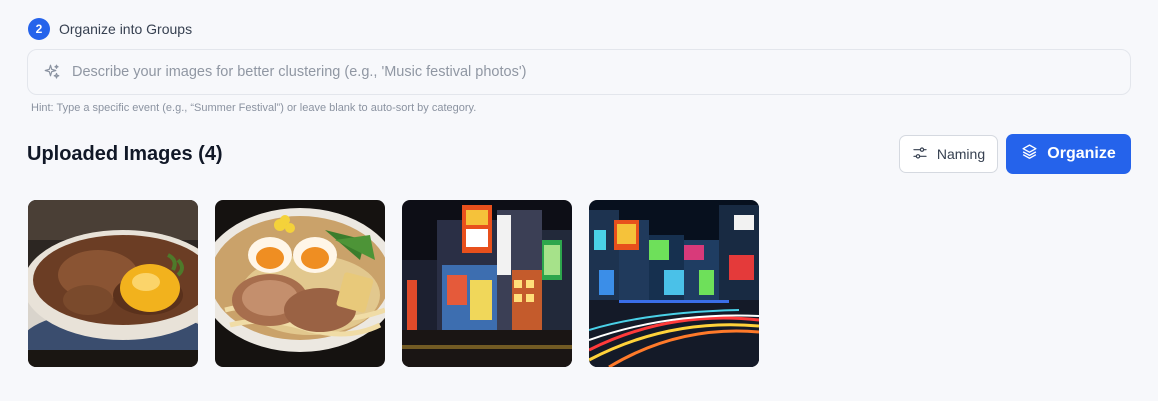  I want to click on naming-button: Naming, so click(948, 154).